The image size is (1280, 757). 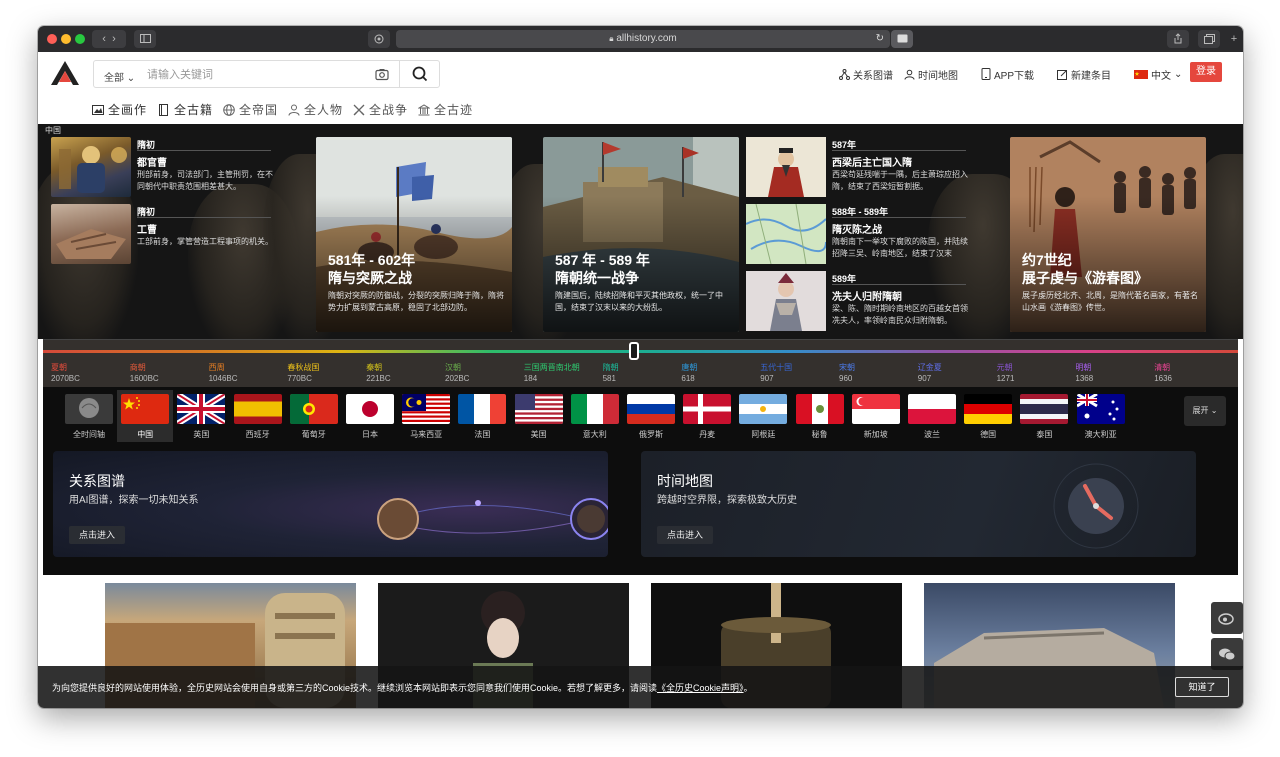 What do you see at coordinates (257, 417) in the screenshot?
I see `country-option: 西班牙` at bounding box center [257, 417].